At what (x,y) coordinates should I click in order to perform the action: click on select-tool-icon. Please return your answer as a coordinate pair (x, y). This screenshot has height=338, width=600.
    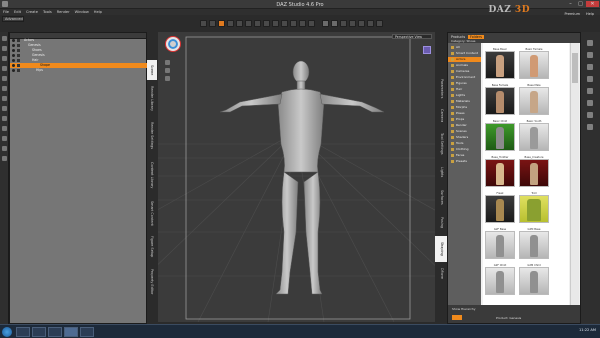
    Looking at the image, I should click on (203, 23).